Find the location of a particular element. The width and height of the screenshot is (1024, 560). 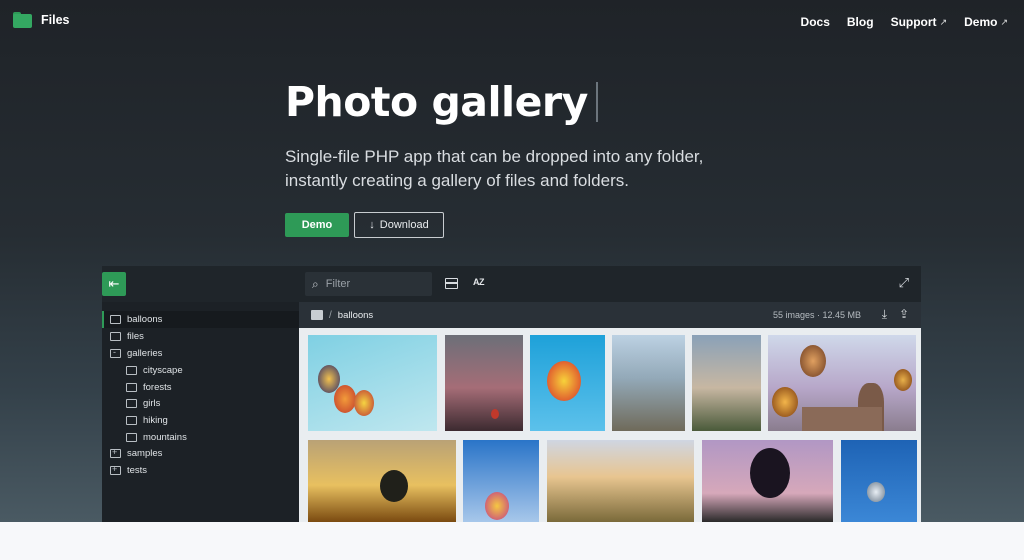

sidebar-header: ⇤ is located at coordinates (200, 284).